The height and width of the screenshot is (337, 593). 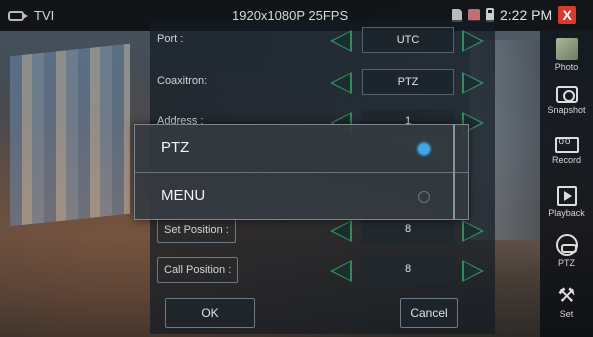 What do you see at coordinates (566, 49) in the screenshot?
I see `photo-icon` at bounding box center [566, 49].